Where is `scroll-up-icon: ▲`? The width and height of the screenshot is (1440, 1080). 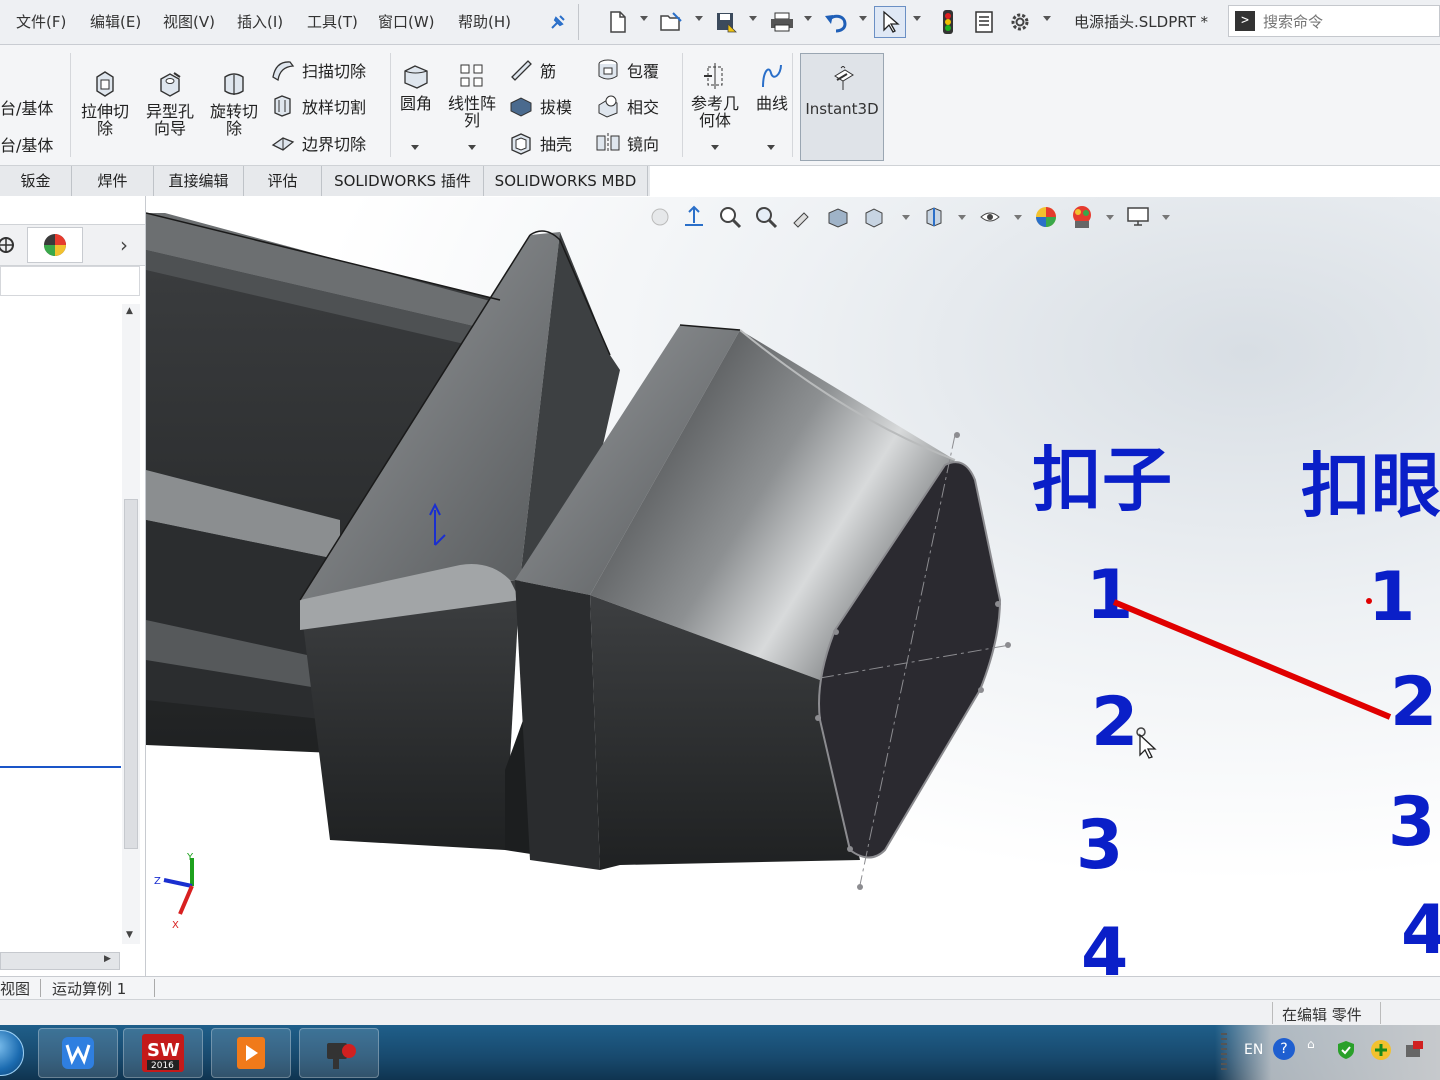 scroll-up-icon: ▲ is located at coordinates (129, 311).